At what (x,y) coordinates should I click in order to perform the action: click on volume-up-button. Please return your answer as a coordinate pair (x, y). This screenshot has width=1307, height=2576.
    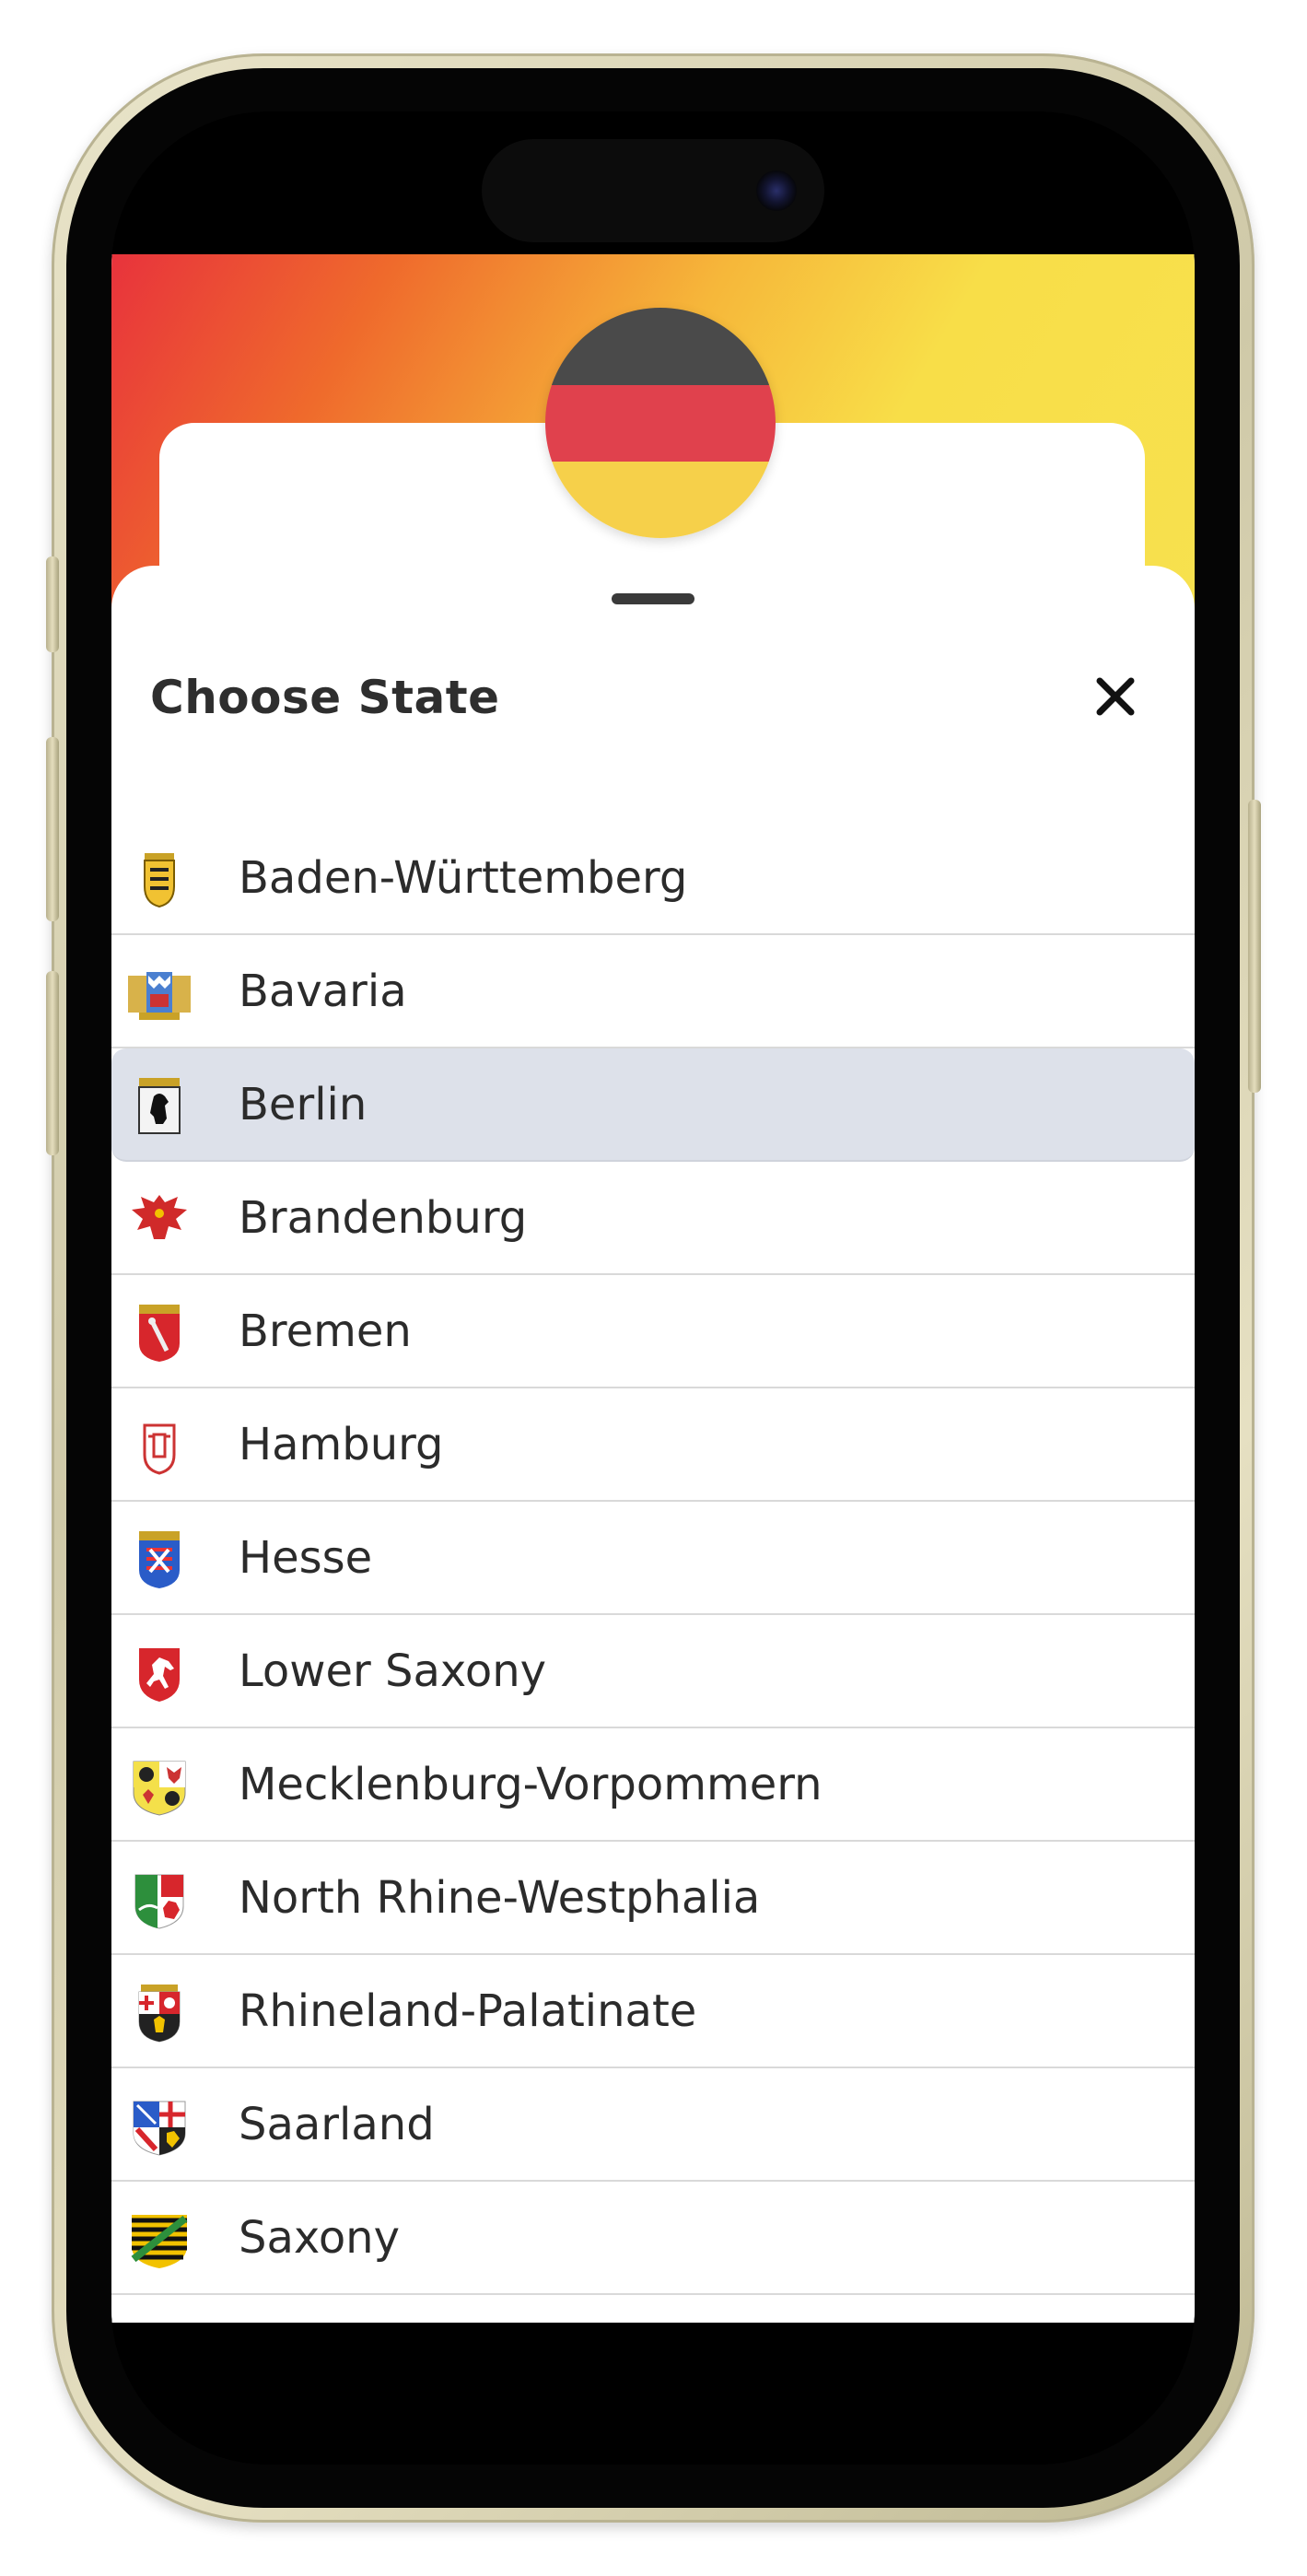
    Looking at the image, I should click on (53, 829).